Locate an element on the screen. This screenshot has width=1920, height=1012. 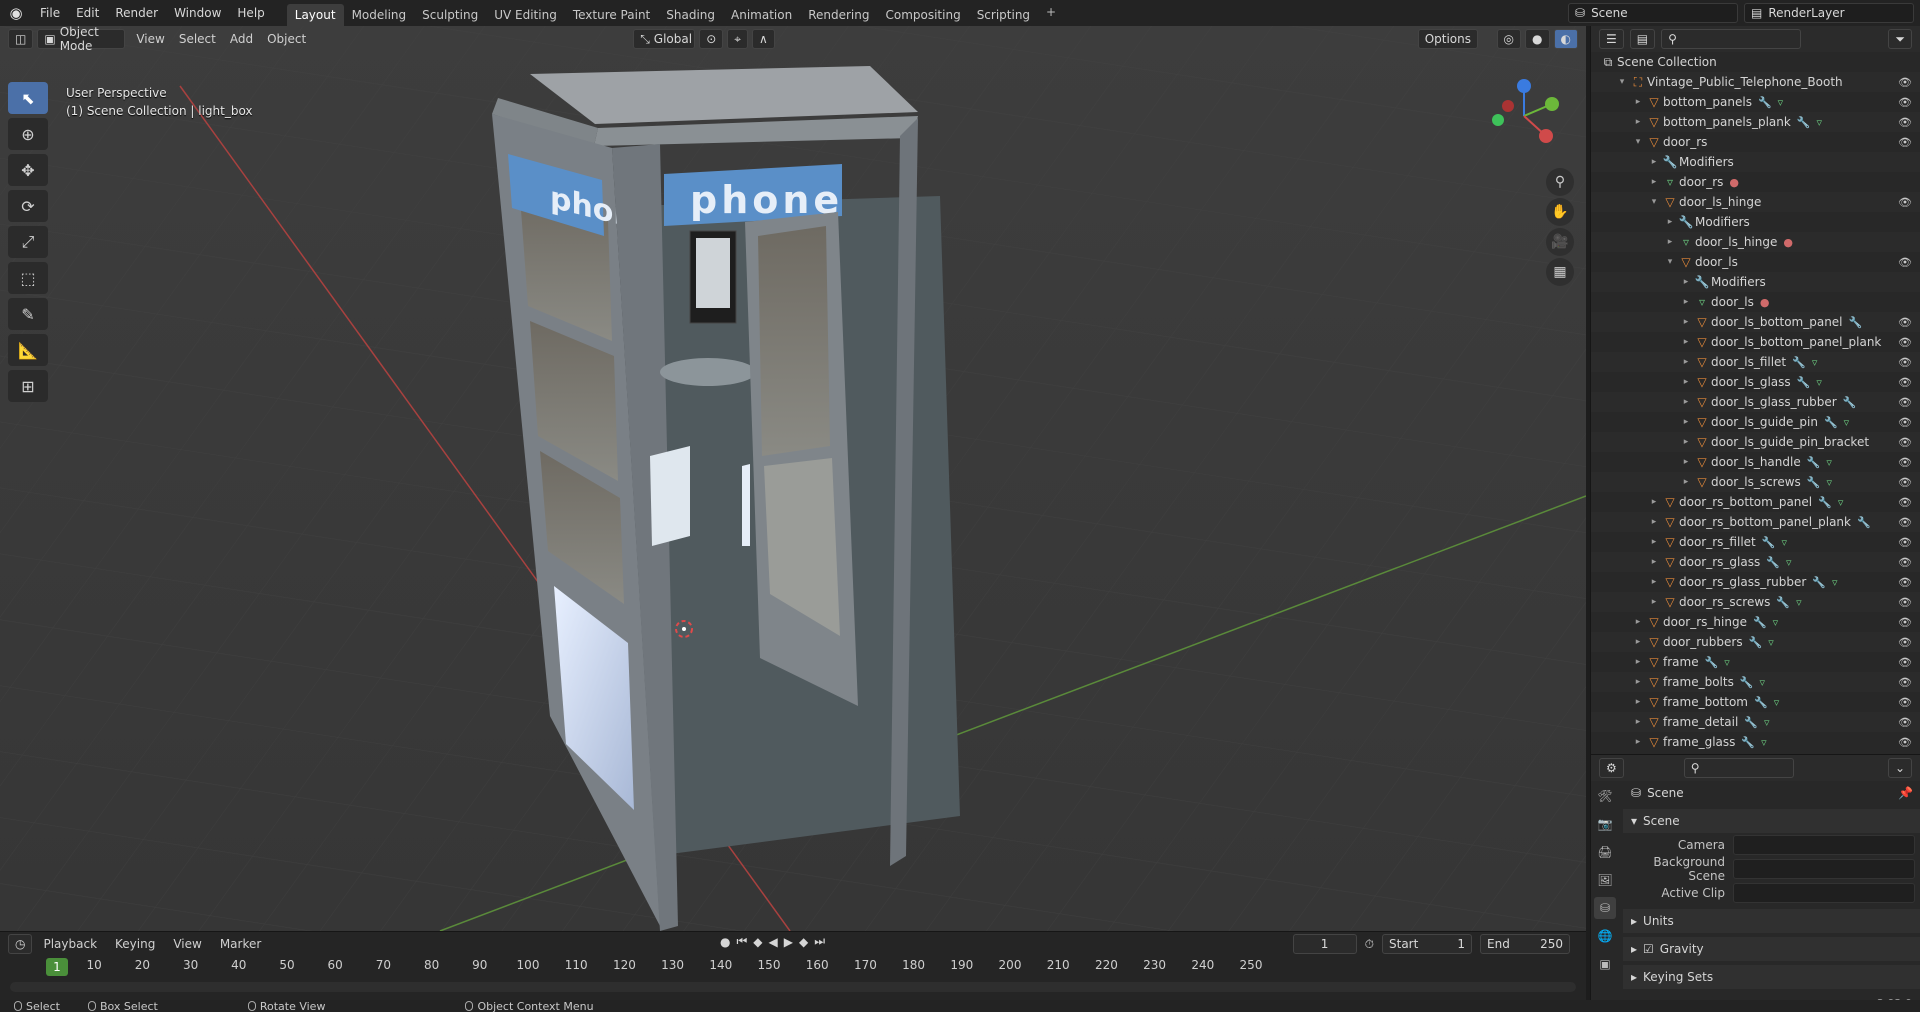
outliner-row: ▸ ▽ door_rubbers 🔧 ▿ 👁 is located at coordinates (1755, 642).